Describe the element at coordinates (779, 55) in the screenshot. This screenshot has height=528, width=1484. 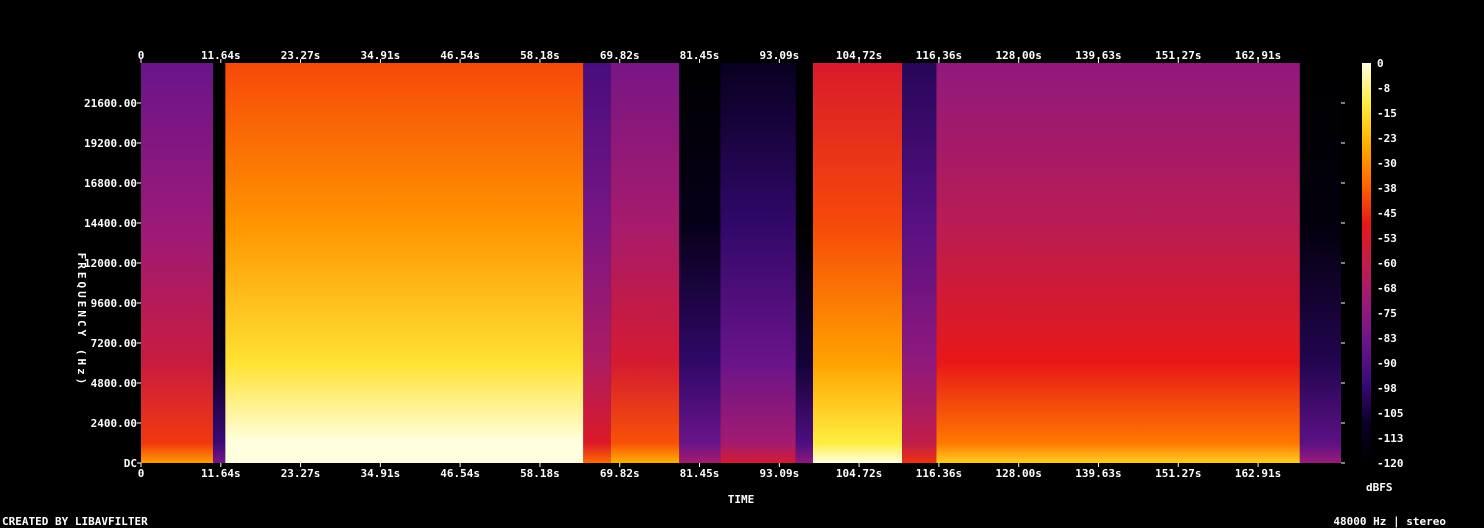
I see `x-tick-label-top: 93.09s` at that location.